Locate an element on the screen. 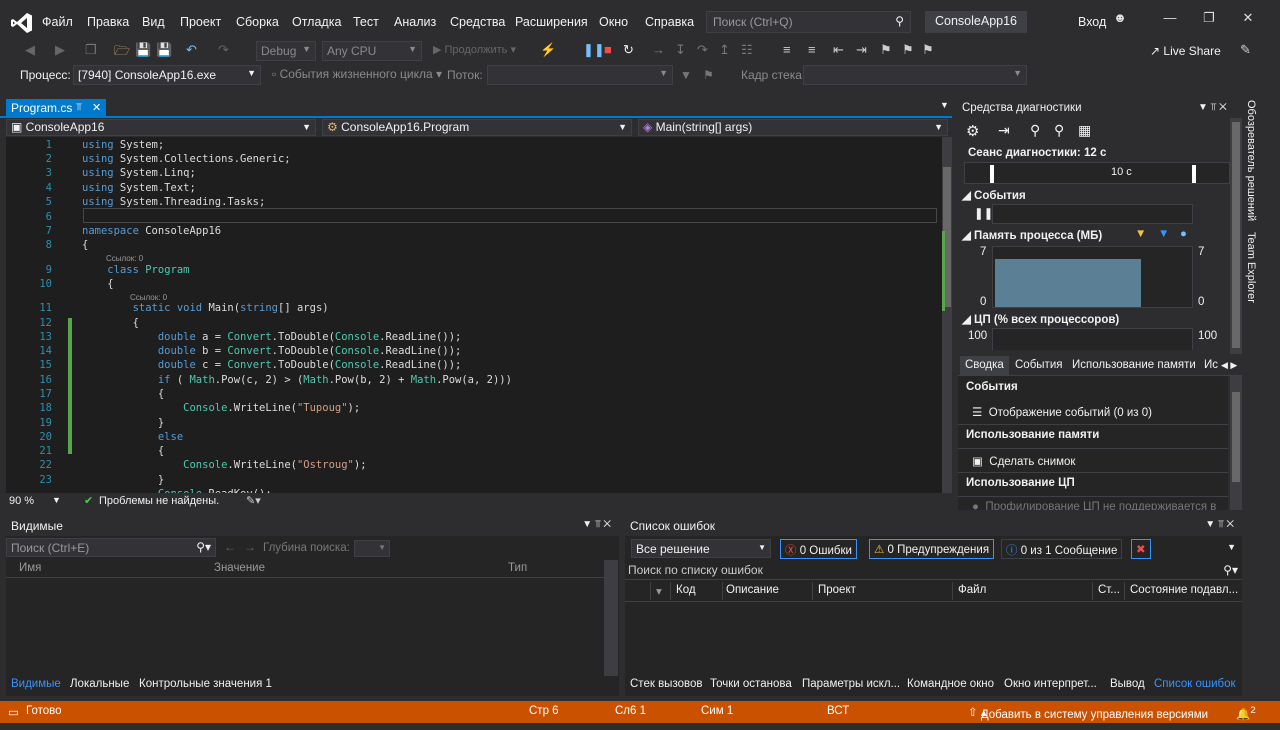  indent-icon: ⇥ is located at coordinates (861, 50).